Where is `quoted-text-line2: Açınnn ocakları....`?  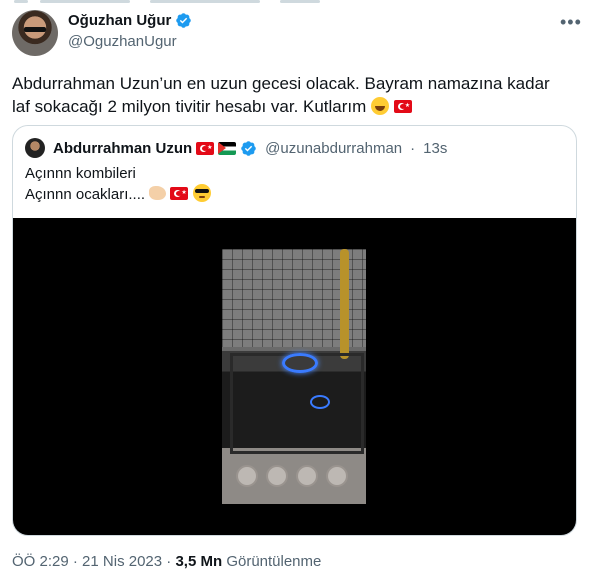
quoted-text-line2: Açınnn ocakları.... is located at coordinates (85, 194).